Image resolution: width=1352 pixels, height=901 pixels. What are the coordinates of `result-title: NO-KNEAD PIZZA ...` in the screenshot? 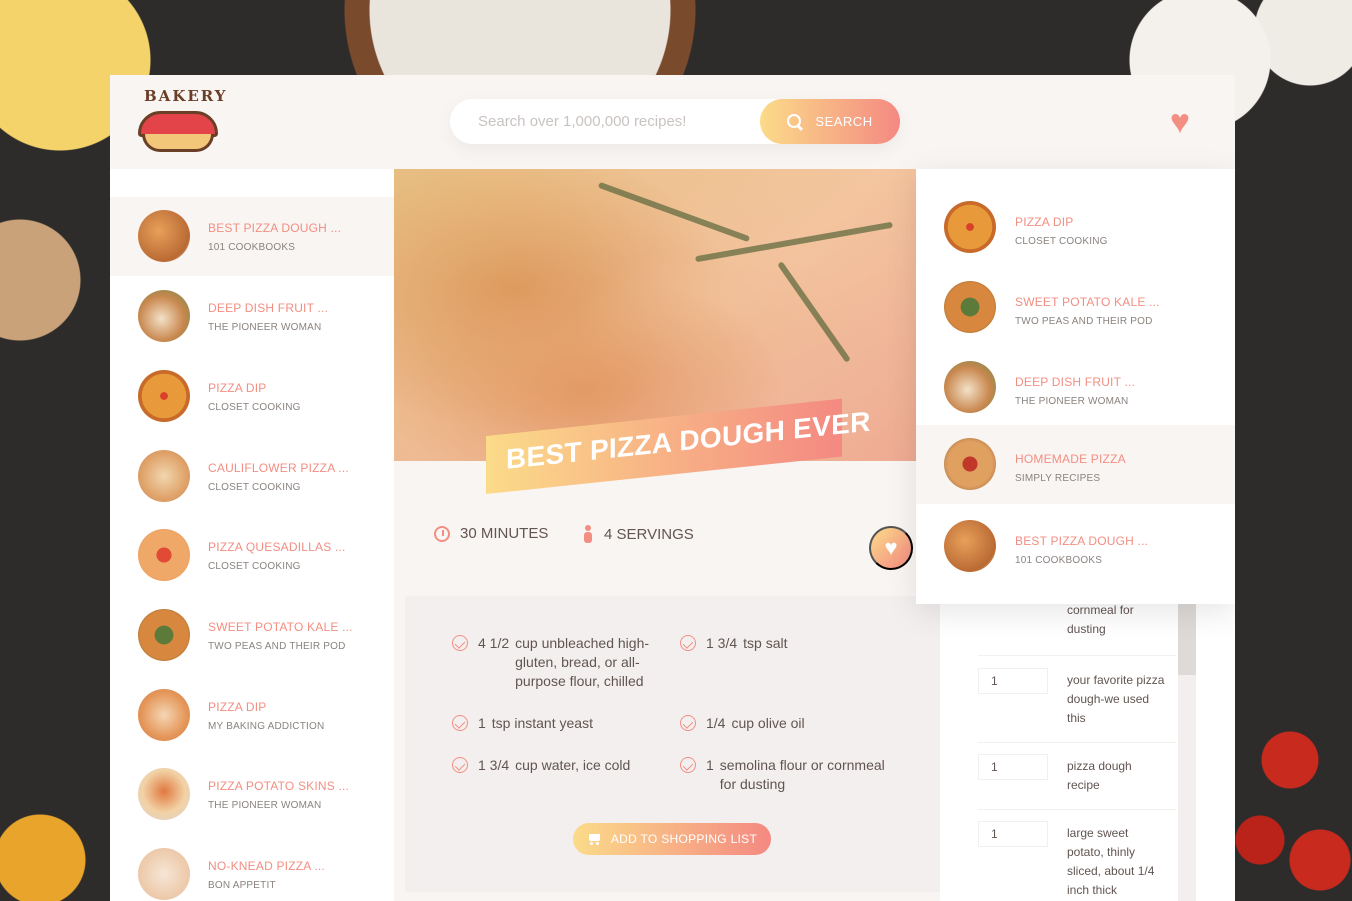 It's located at (266, 866).